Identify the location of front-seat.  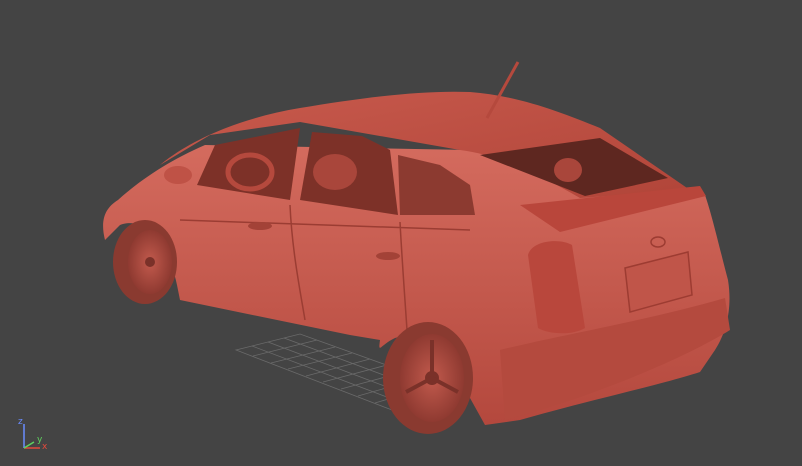
(335, 172).